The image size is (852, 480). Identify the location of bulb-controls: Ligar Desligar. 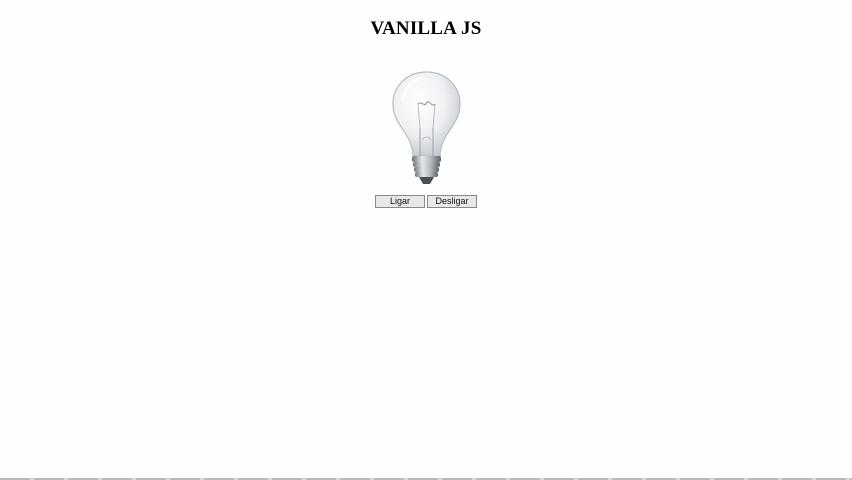
(426, 201).